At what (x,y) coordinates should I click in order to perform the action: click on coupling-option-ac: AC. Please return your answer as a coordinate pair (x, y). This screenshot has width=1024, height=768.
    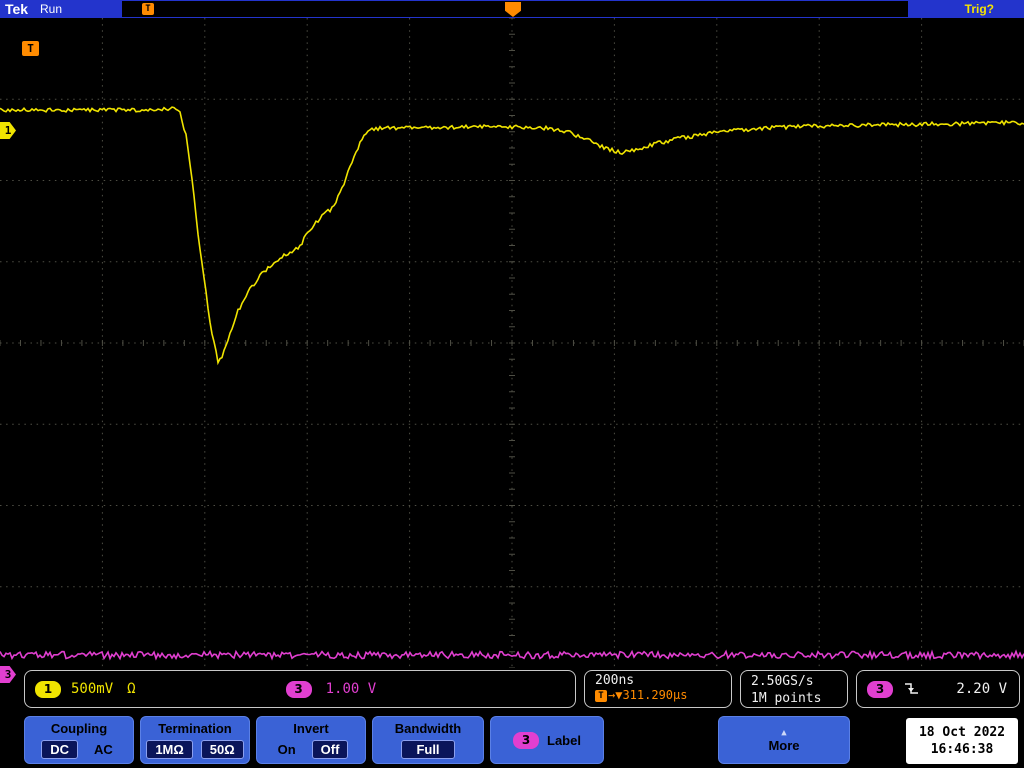
    Looking at the image, I should click on (103, 749).